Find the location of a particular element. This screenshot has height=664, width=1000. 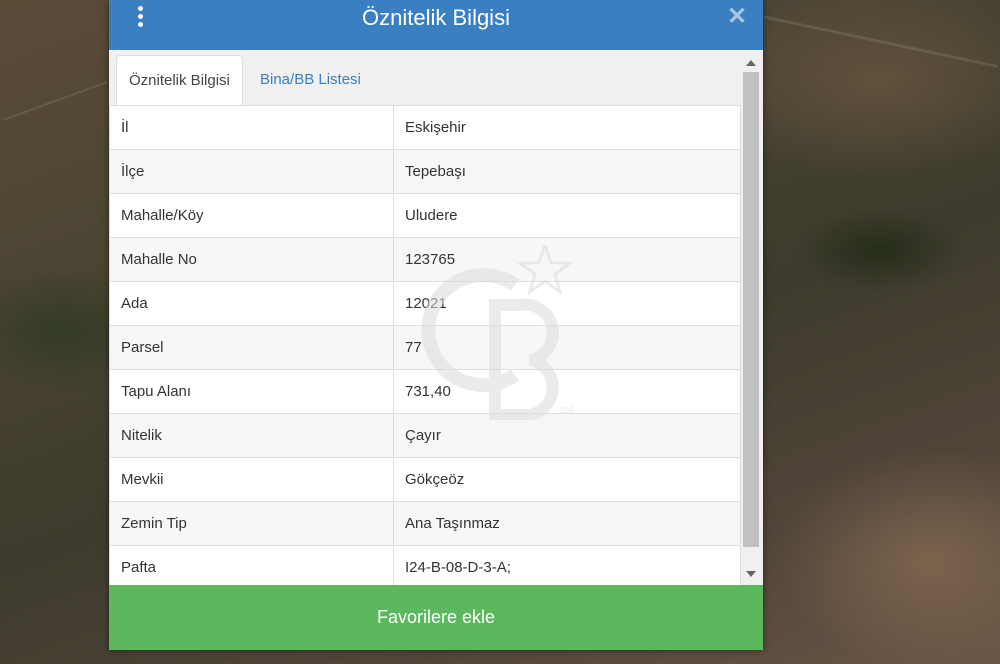

table-row: Parsel 77 is located at coordinates (425, 347).